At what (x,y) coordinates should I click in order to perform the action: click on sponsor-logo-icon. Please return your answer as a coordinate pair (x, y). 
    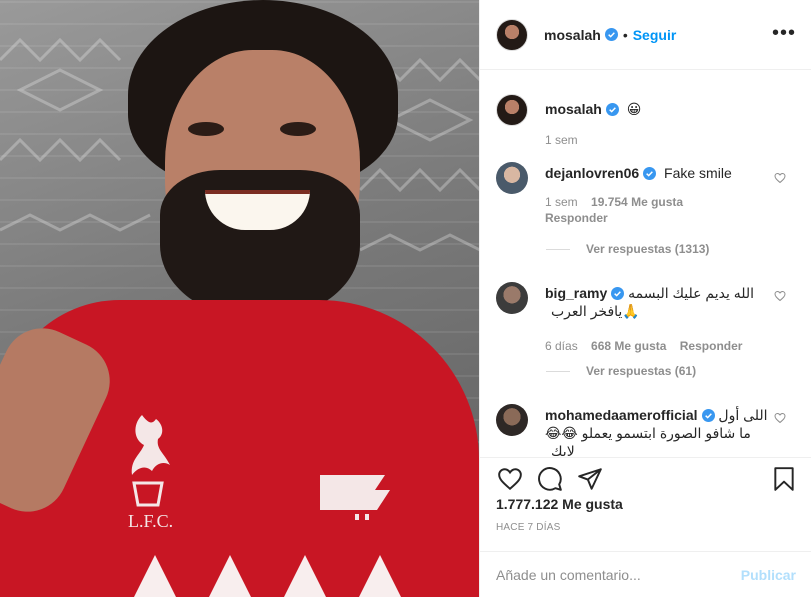
    Looking at the image, I should click on (267, 576).